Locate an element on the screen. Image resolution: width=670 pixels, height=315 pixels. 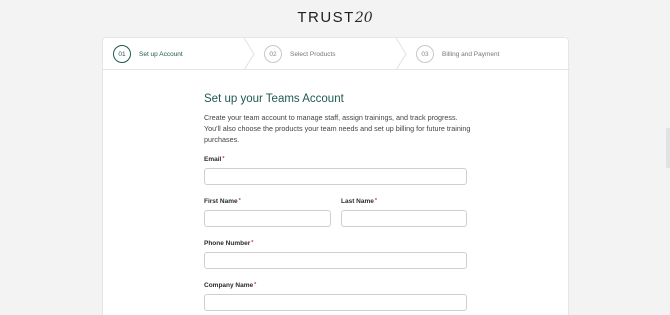
step-set-up-account: 01 Set up Account is located at coordinates (148, 54).